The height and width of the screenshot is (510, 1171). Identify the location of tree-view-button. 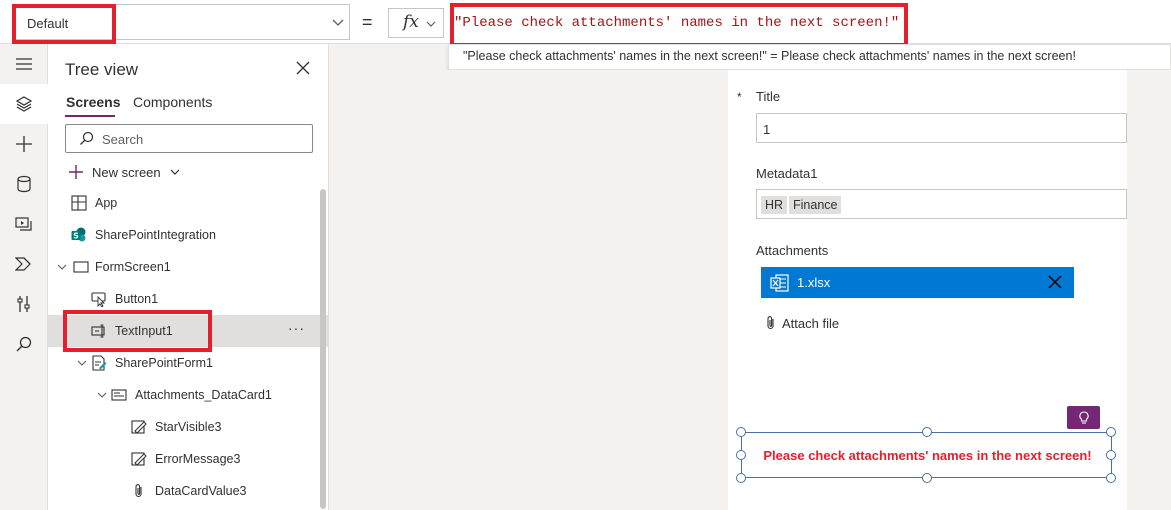
(24, 104).